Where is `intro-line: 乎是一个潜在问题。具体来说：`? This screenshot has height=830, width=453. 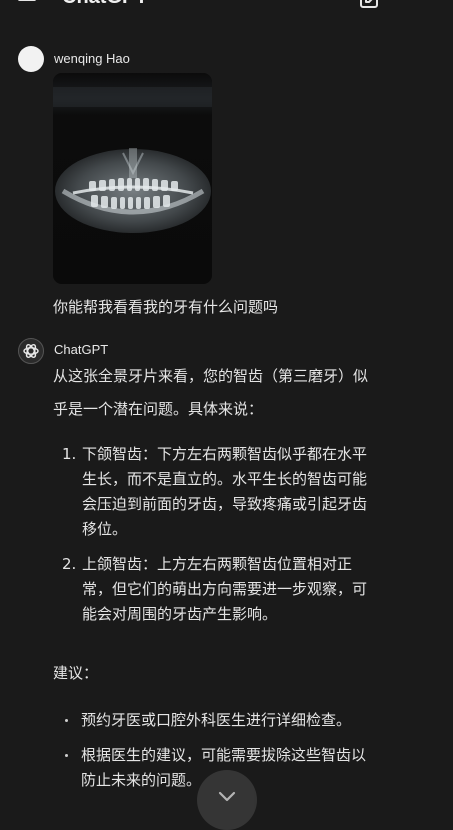
intro-line: 乎是一个潜在问题。具体来说： is located at coordinates (158, 409).